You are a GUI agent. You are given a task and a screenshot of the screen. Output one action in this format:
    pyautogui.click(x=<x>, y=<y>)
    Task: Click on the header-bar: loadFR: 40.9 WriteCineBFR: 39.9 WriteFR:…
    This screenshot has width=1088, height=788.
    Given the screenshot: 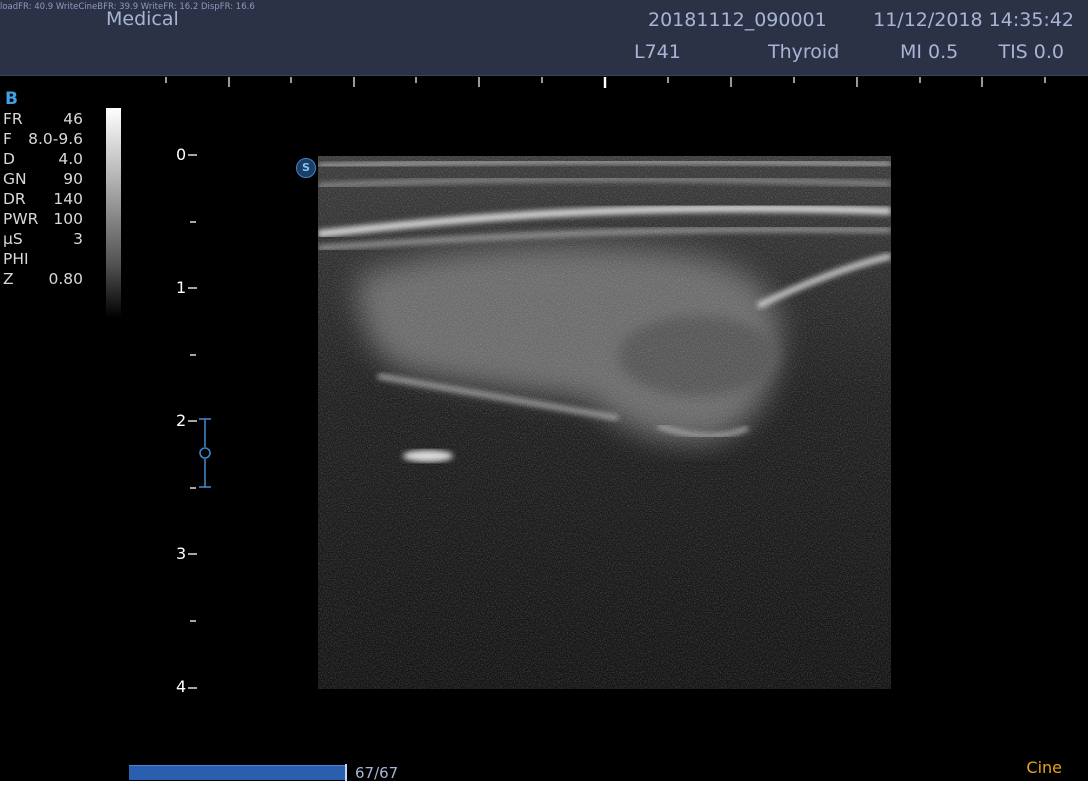 What is the action you would take?
    pyautogui.click(x=544, y=38)
    